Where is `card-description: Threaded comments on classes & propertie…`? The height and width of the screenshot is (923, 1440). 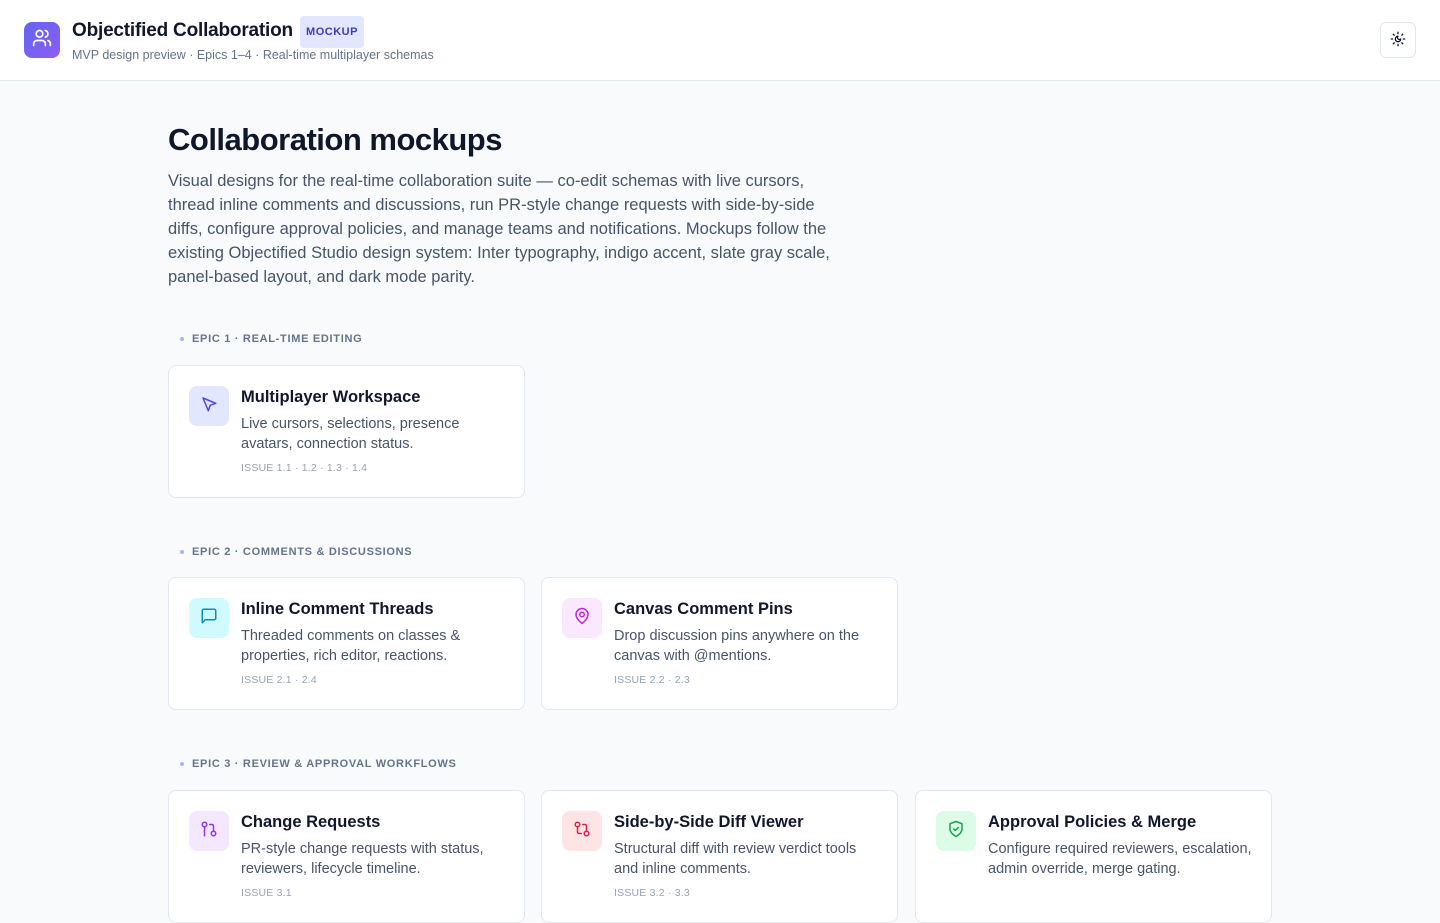 card-description: Threaded comments on classes & propertie… is located at coordinates (351, 646).